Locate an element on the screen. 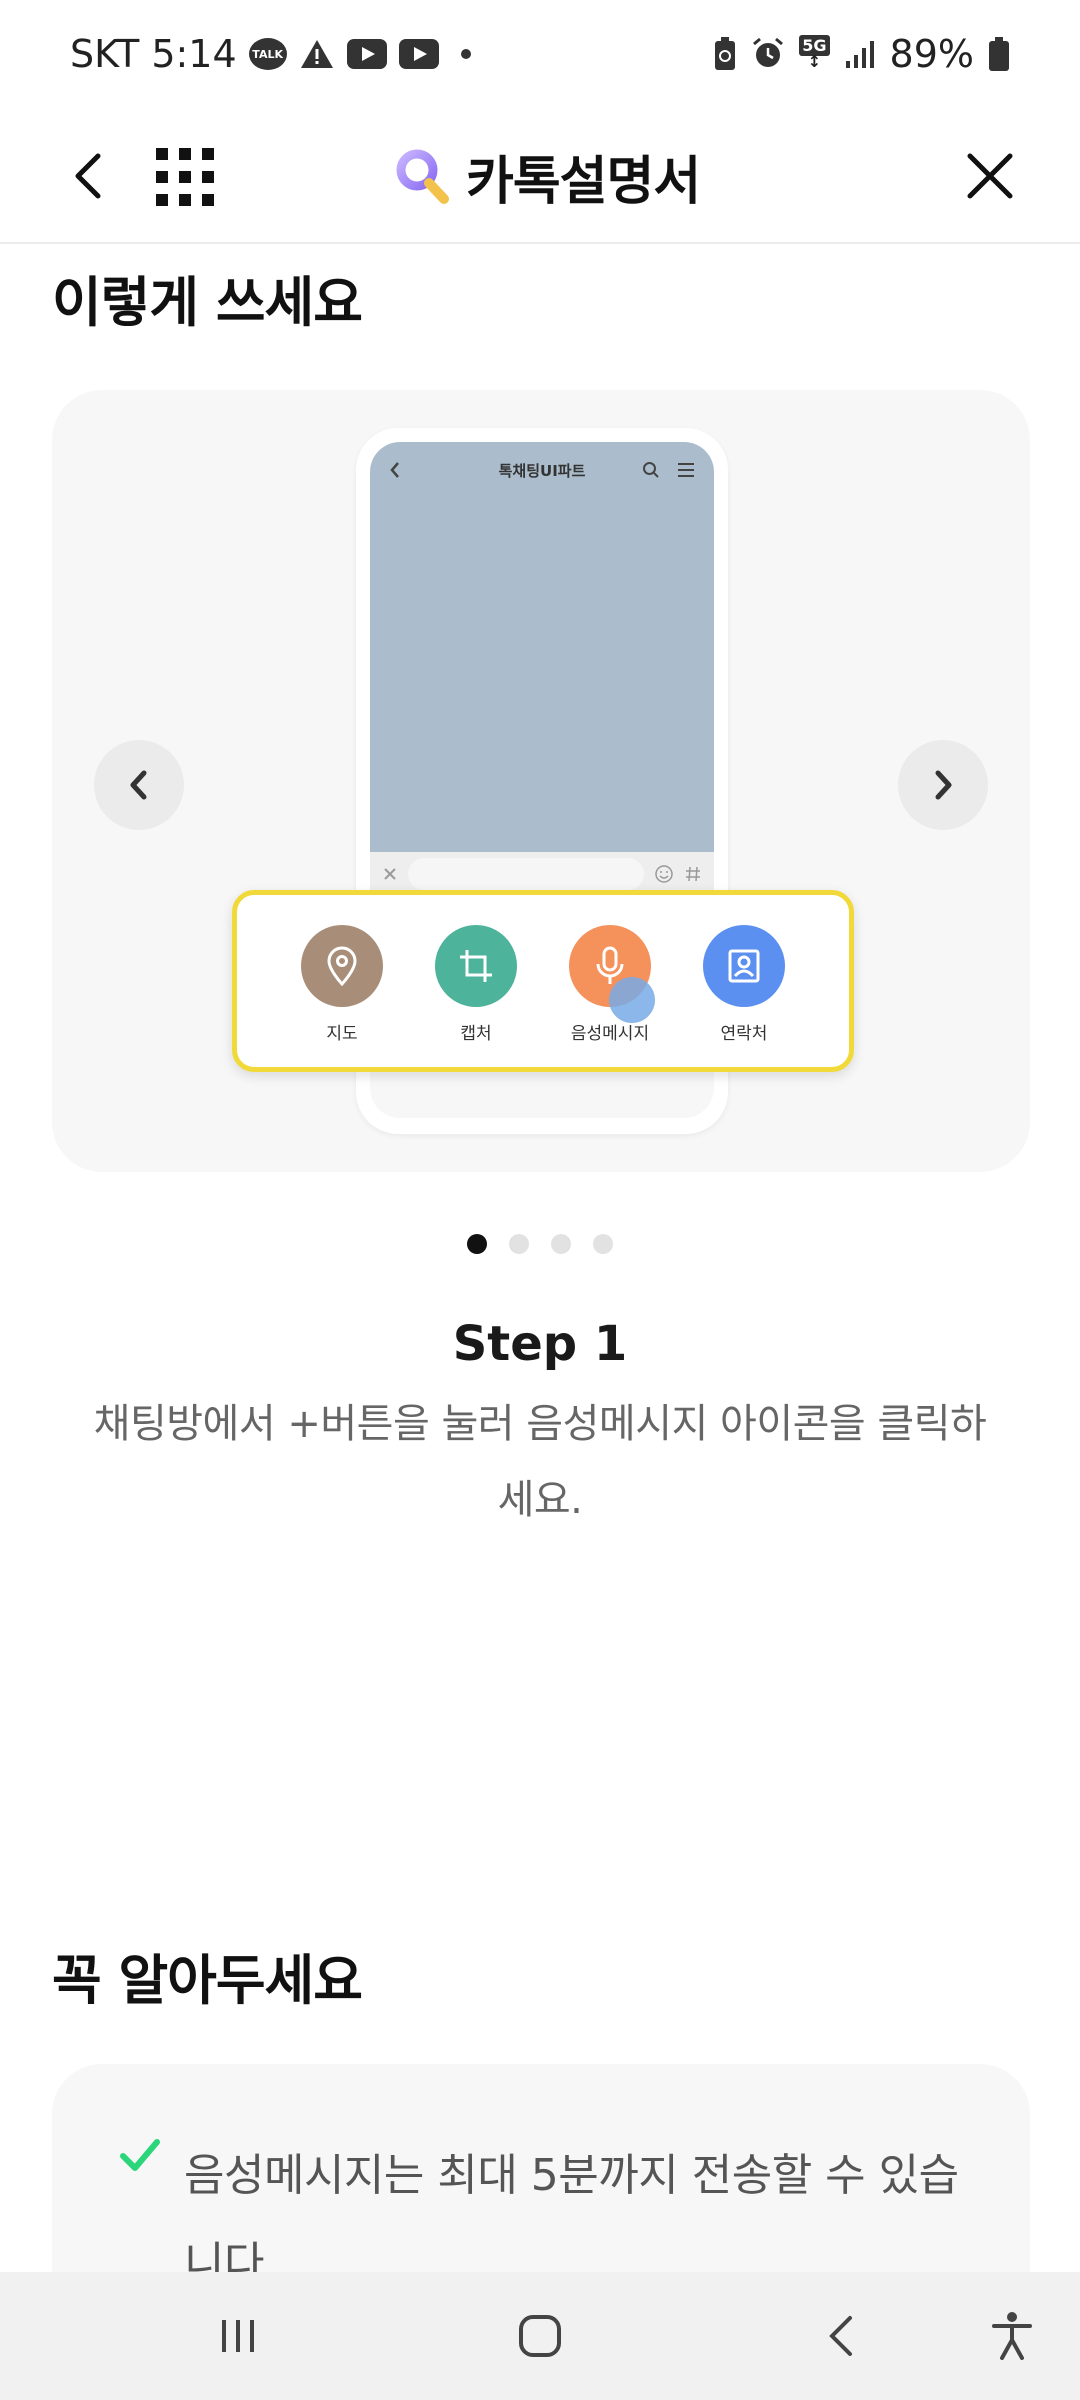 The height and width of the screenshot is (2400, 1080). app-header: 카톡설명서 is located at coordinates (540, 176).